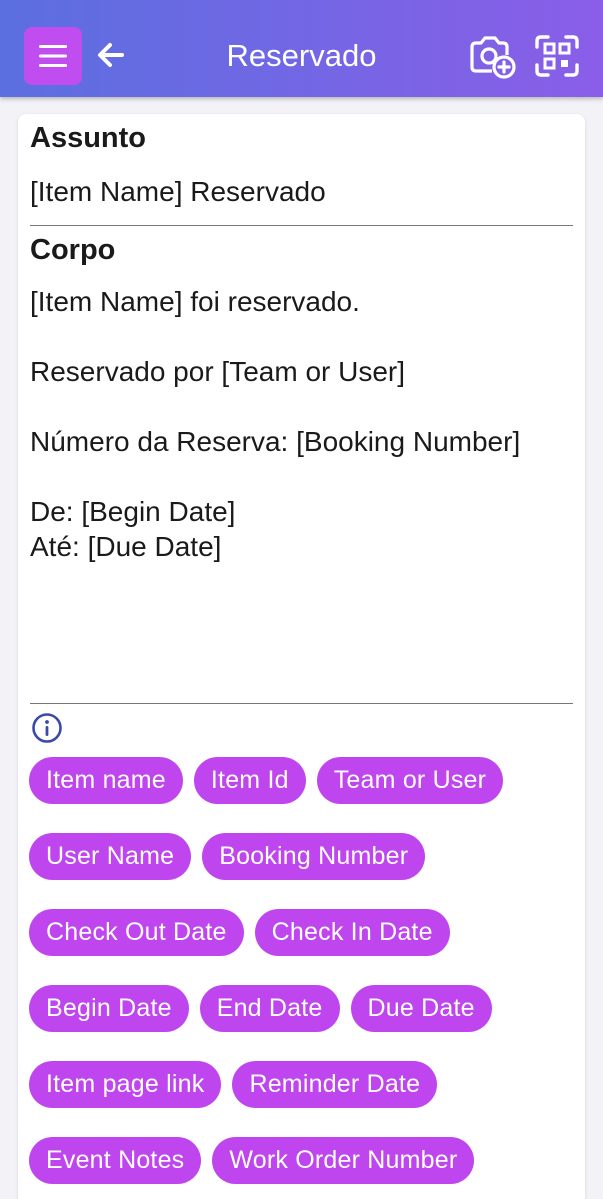  I want to click on add-photo-button, so click(492, 56).